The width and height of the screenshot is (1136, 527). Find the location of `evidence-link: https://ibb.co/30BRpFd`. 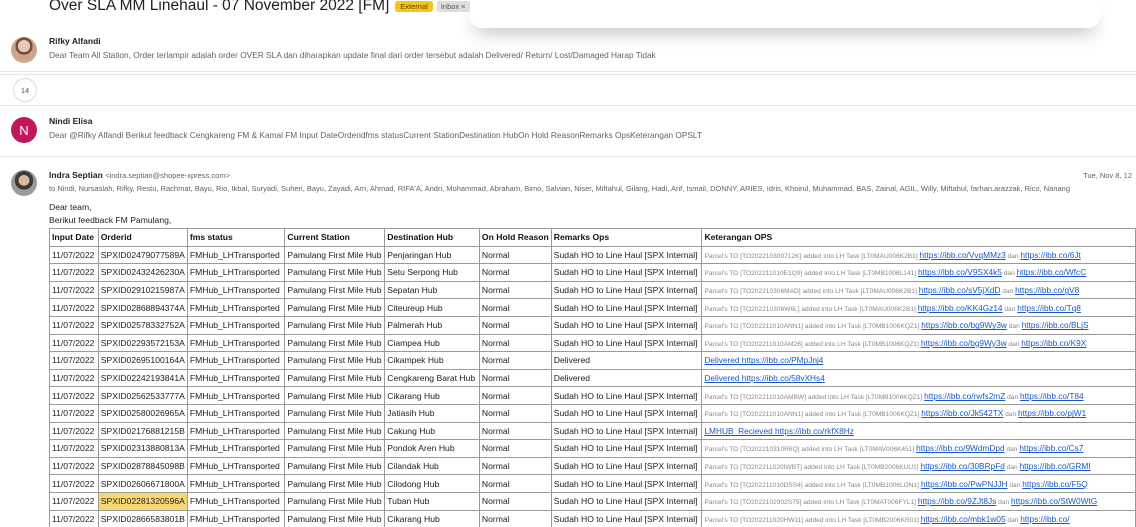

evidence-link: https://ibb.co/30BRpFd is located at coordinates (962, 466).